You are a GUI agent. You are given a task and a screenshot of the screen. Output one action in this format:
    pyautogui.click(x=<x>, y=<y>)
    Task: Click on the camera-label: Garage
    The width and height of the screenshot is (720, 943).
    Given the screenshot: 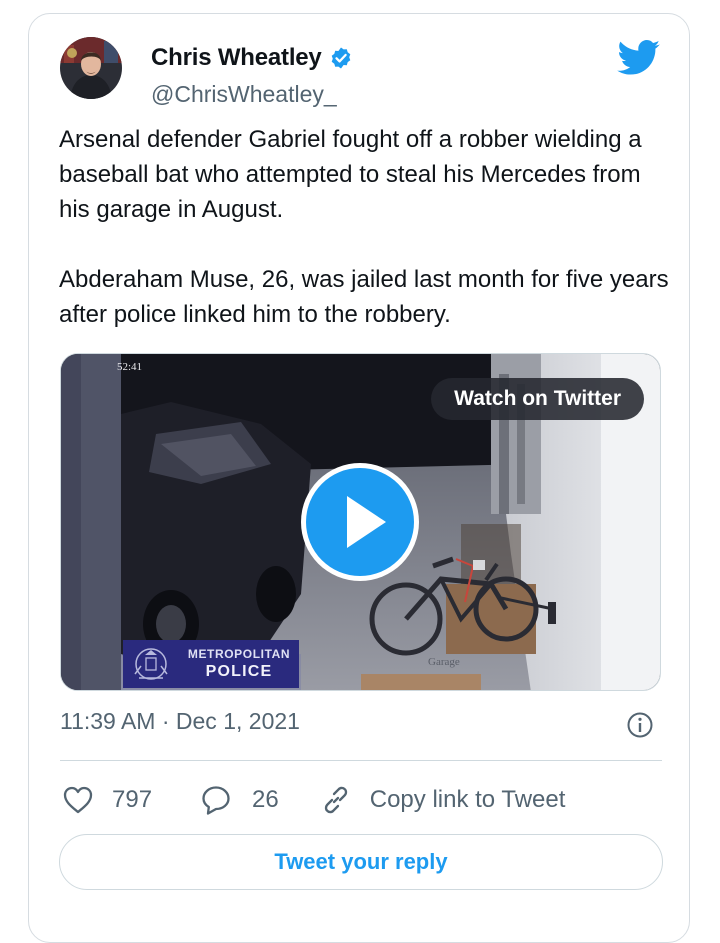 What is the action you would take?
    pyautogui.click(x=444, y=662)
    